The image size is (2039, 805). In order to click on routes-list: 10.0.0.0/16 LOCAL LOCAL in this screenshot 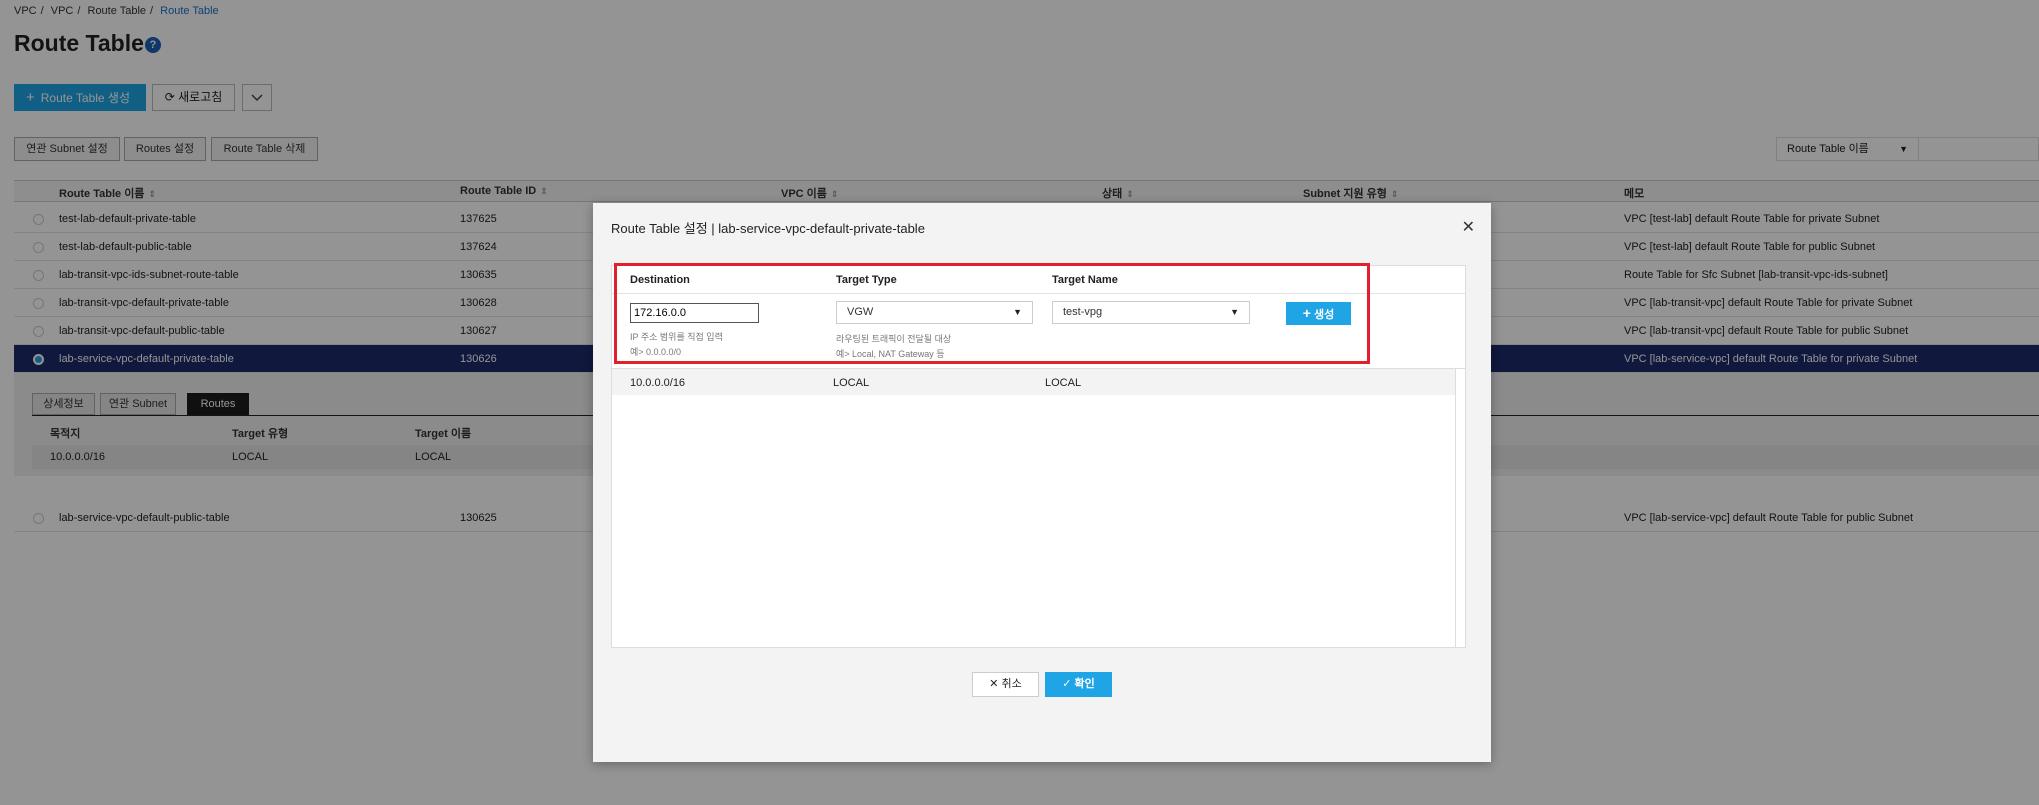, I will do `click(1038, 508)`.